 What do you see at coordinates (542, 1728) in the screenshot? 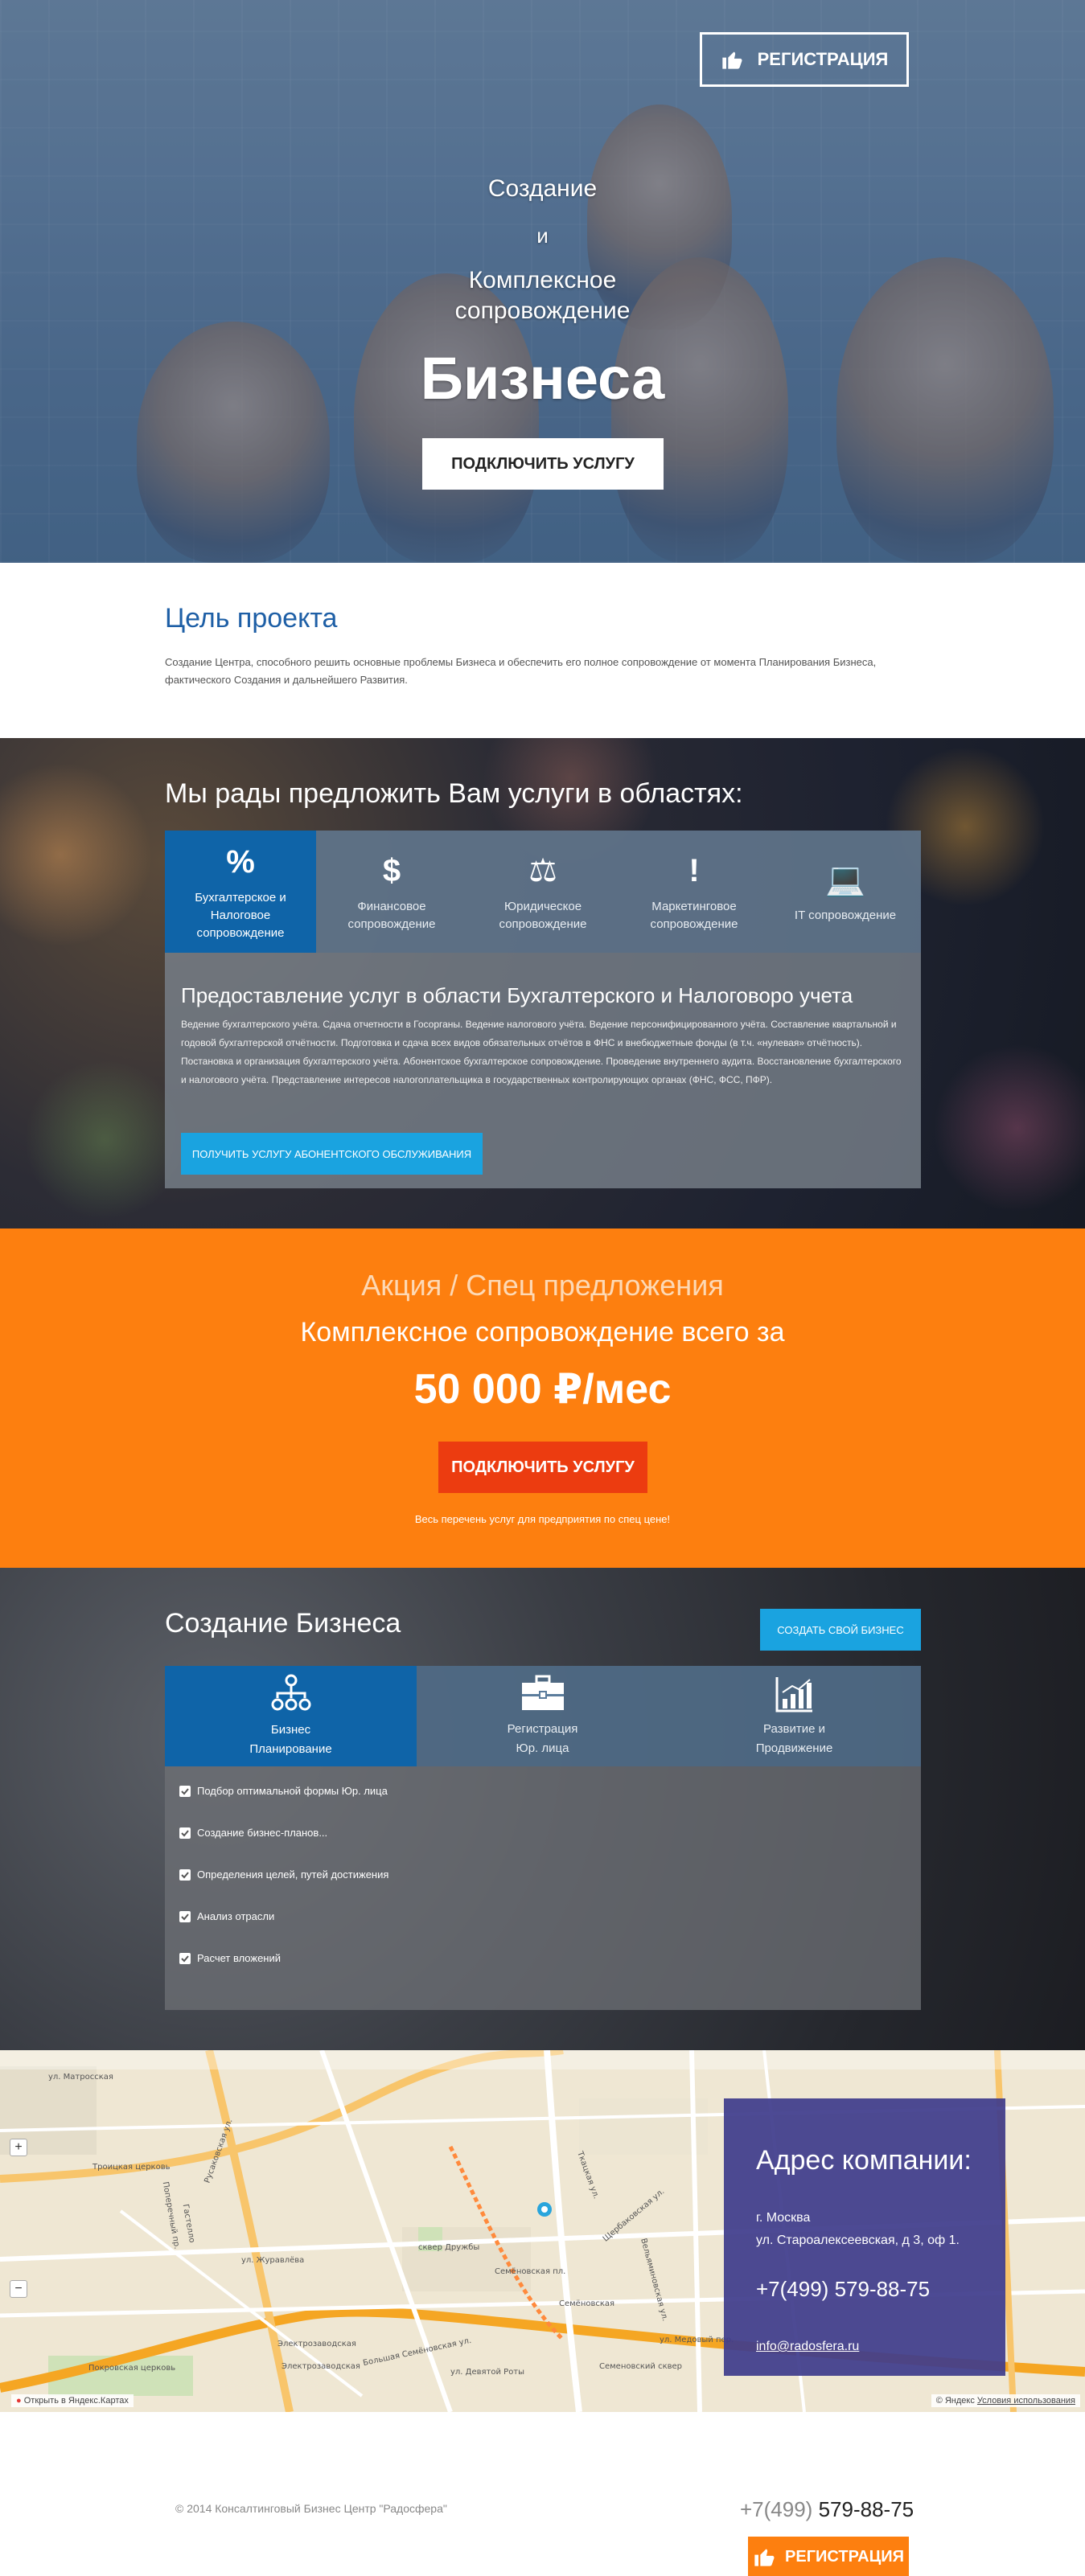
I see `tab-label-line1: Регистрация` at bounding box center [542, 1728].